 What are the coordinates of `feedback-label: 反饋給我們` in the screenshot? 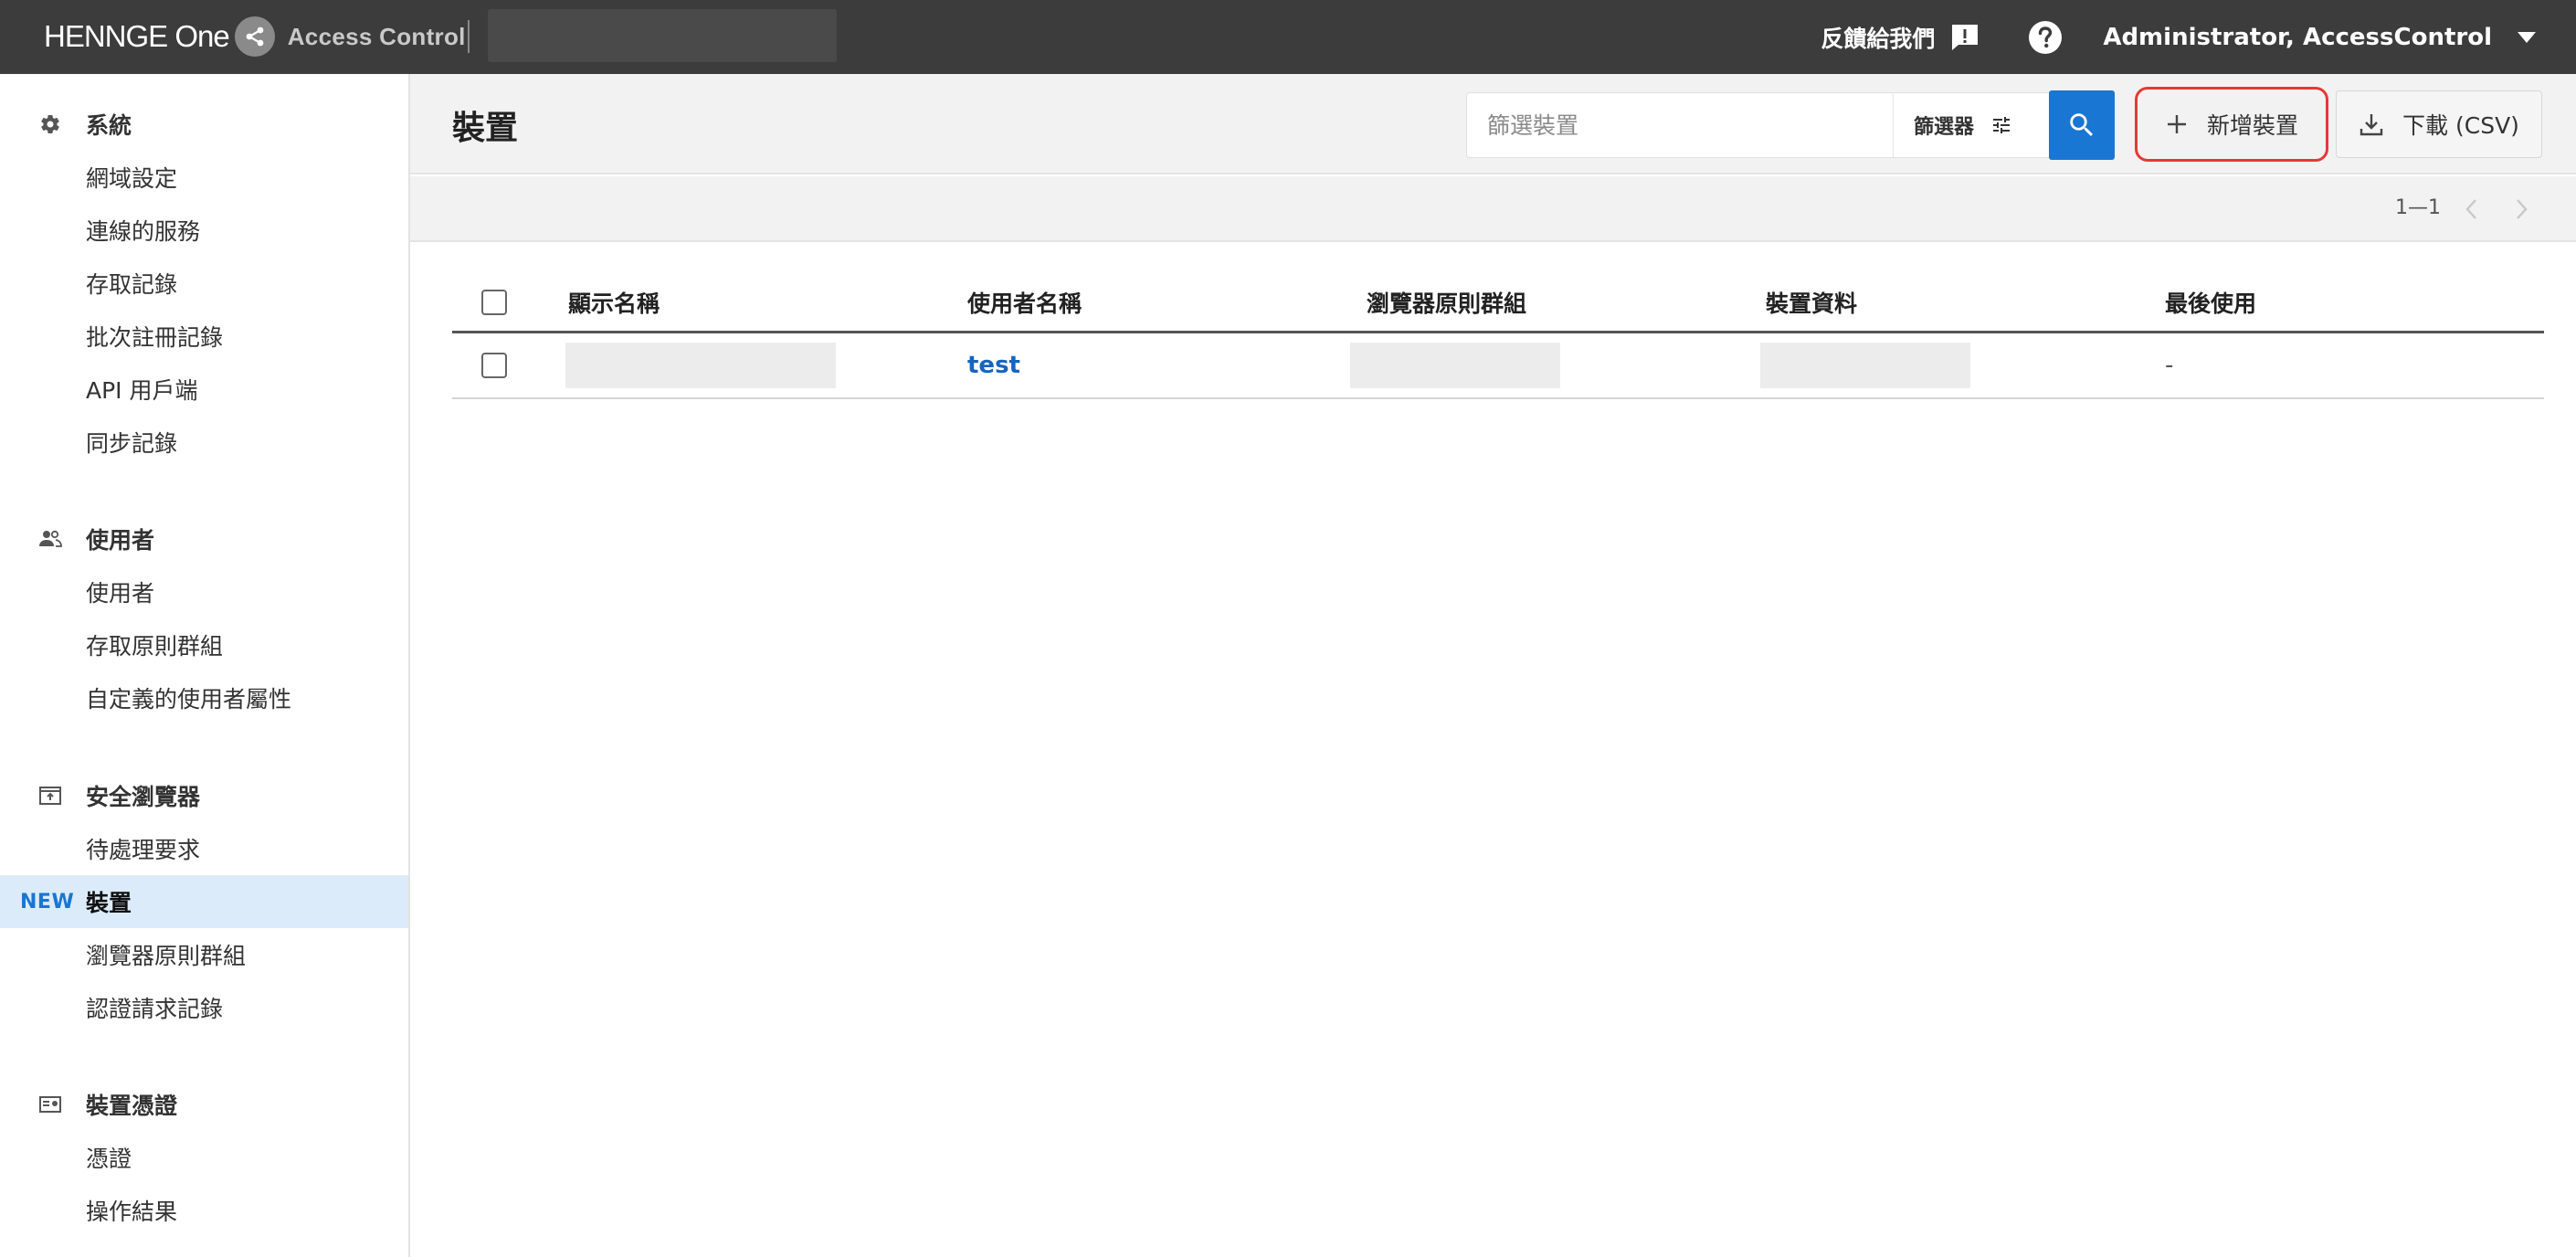 It's located at (1878, 39).